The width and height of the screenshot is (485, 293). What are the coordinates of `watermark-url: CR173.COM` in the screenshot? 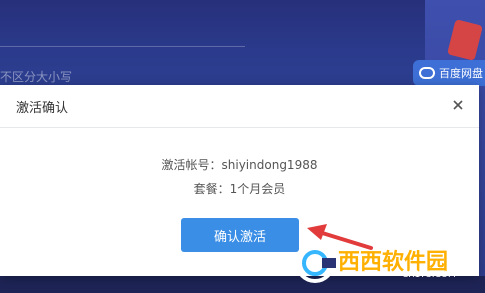 It's located at (429, 275).